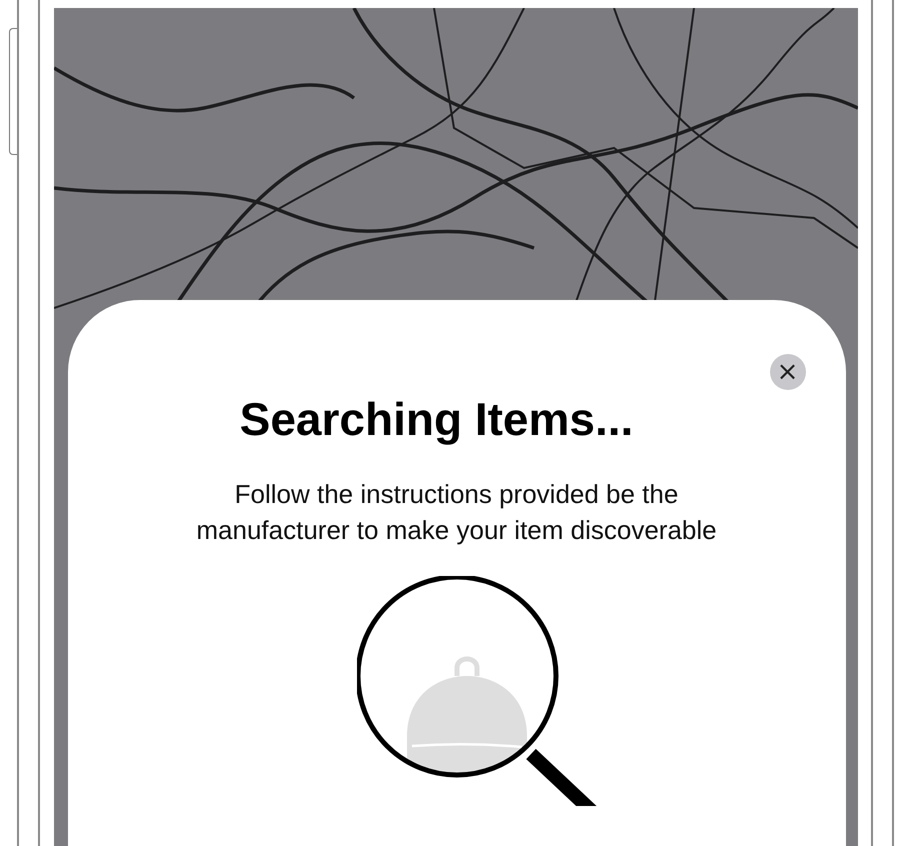 The image size is (901, 846). What do you see at coordinates (456, 512) in the screenshot?
I see `description-text: Follow the instructions provided be the manufacturer to make your item discoverable` at bounding box center [456, 512].